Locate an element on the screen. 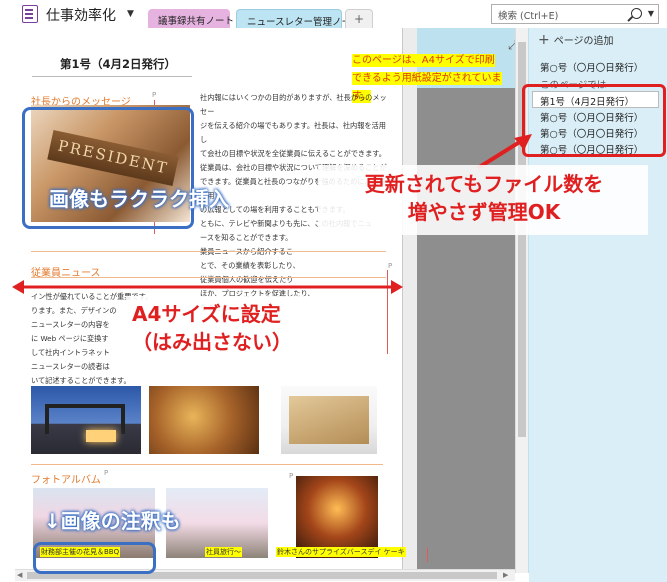 Image resolution: width=667 pixels, height=582 pixels. notebook-icon is located at coordinates (30, 14).